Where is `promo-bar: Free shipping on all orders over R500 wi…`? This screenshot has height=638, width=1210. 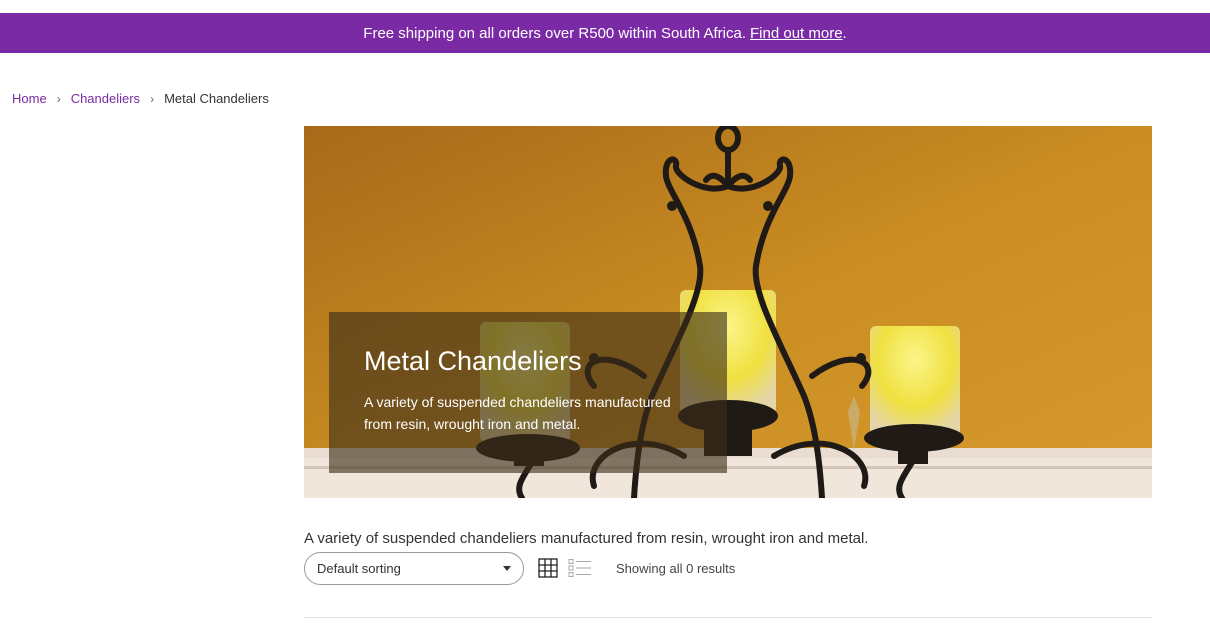
promo-bar: Free shipping on all orders over R500 wi… is located at coordinates (605, 33).